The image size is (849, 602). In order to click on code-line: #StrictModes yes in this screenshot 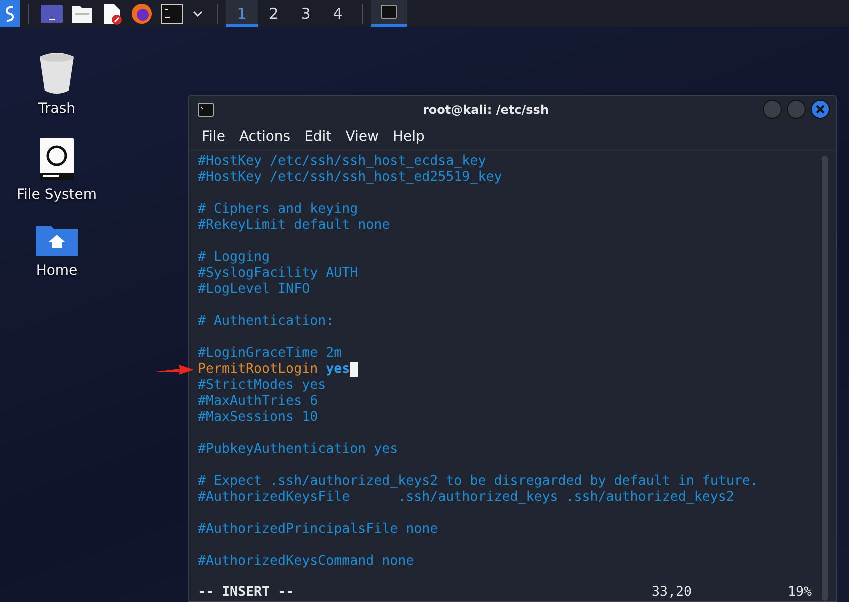, I will do `click(262, 385)`.